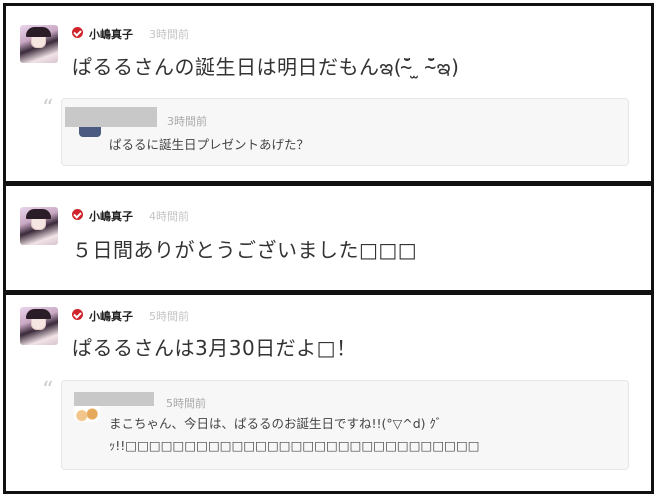 This screenshot has width=661, height=499. Describe the element at coordinates (169, 316) in the screenshot. I see `post-time: 5時間前` at that location.